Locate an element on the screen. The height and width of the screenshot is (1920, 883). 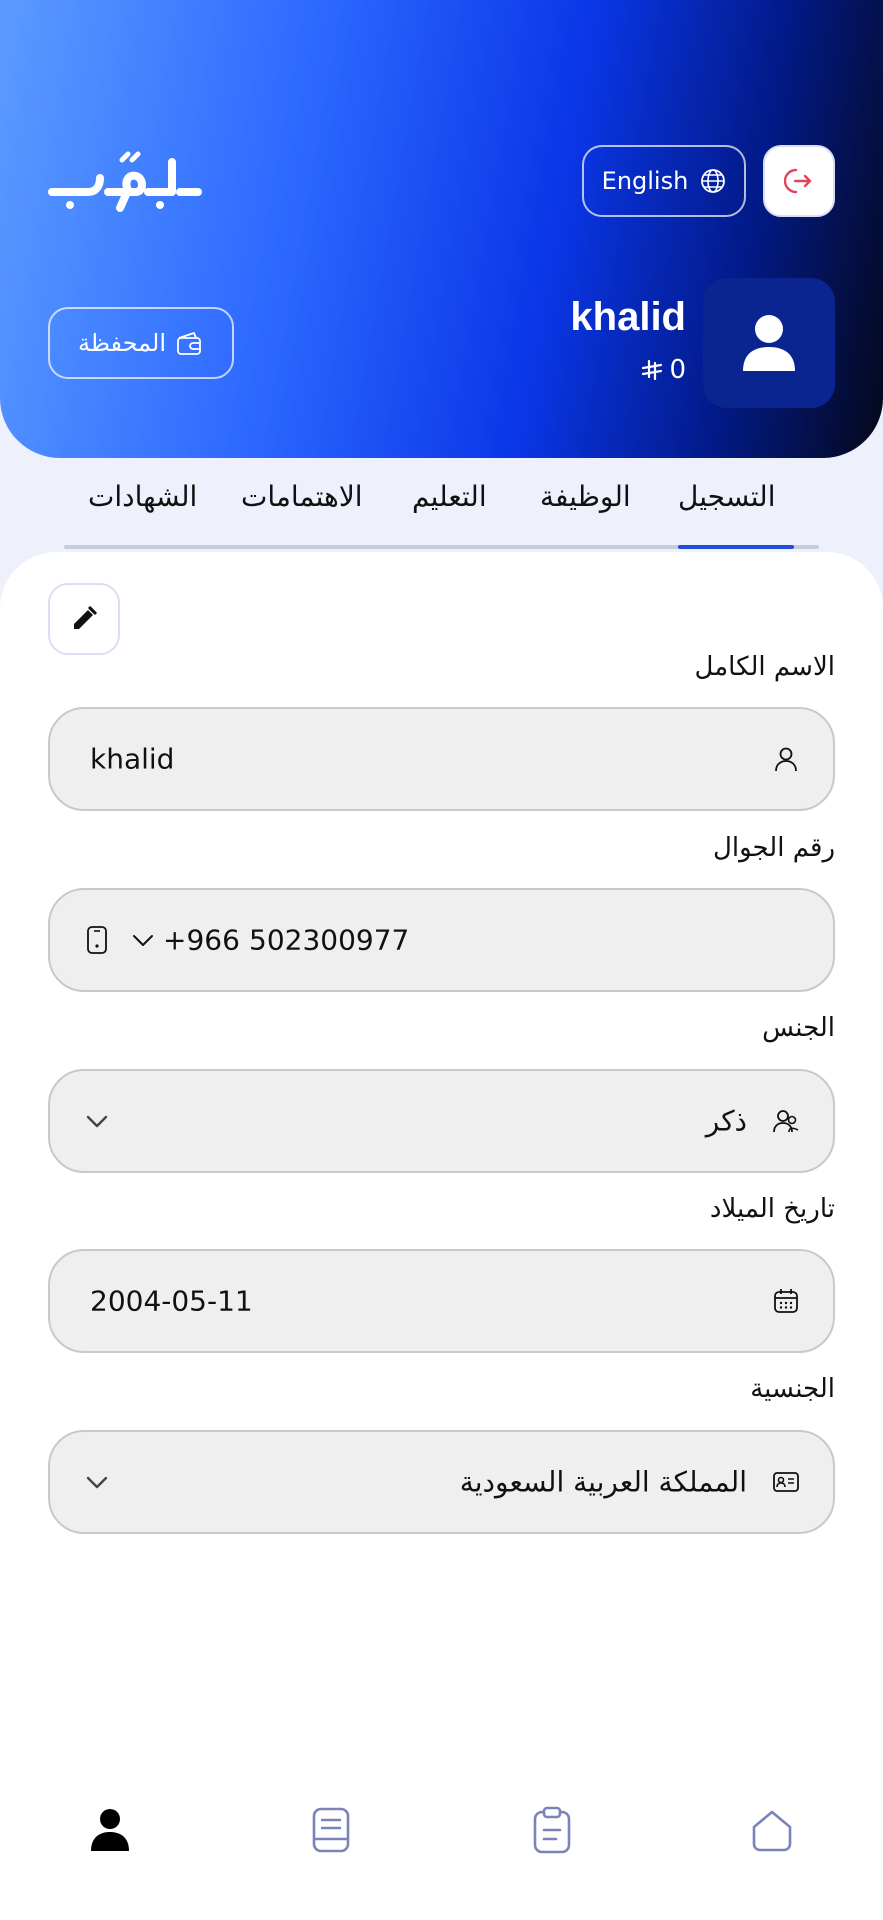
logout-icon is located at coordinates (798, 181).